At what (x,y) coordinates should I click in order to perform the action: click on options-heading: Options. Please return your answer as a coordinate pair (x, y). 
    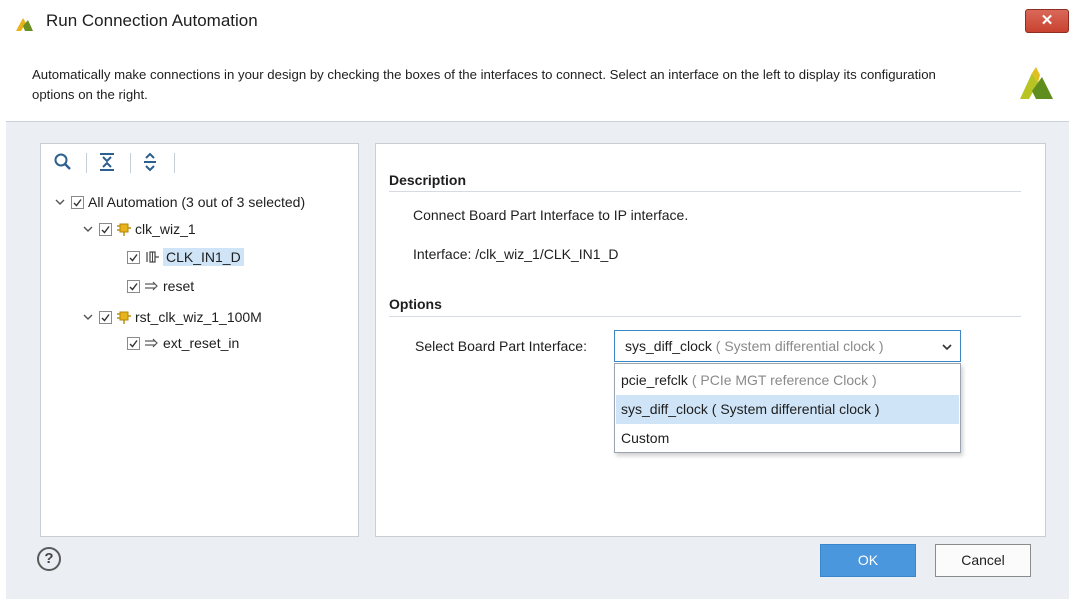
    Looking at the image, I should click on (415, 304).